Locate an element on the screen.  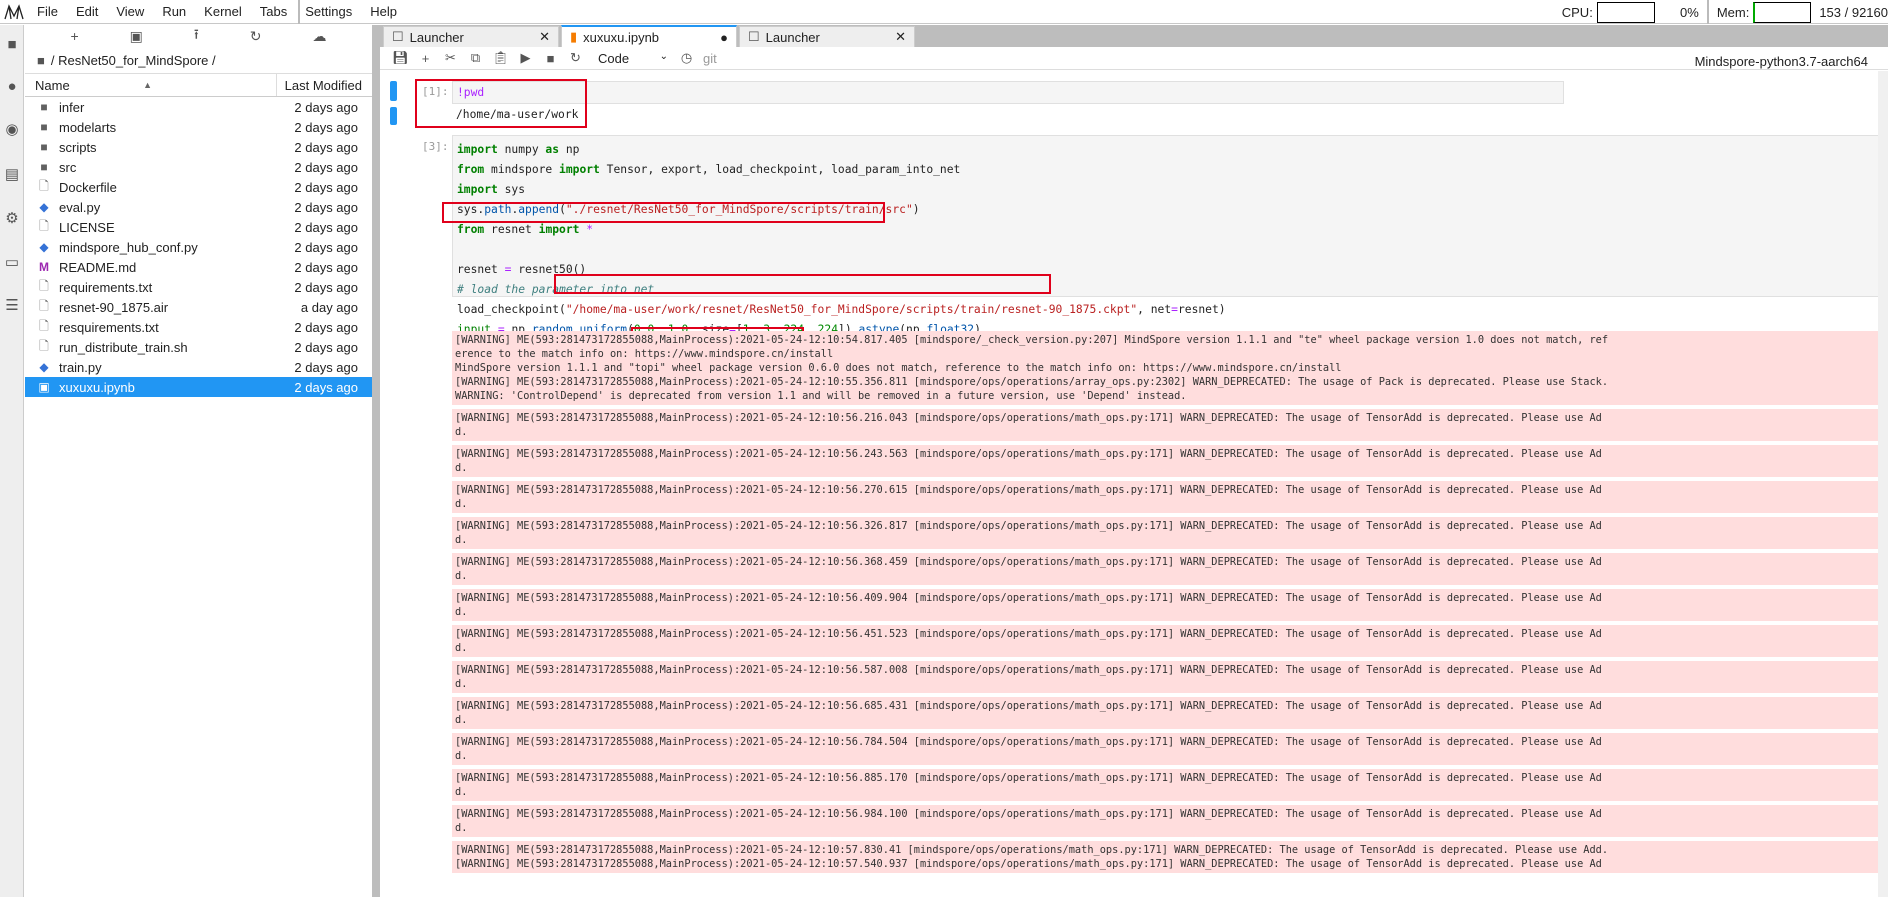
menu-file: File is located at coordinates (47, 11).